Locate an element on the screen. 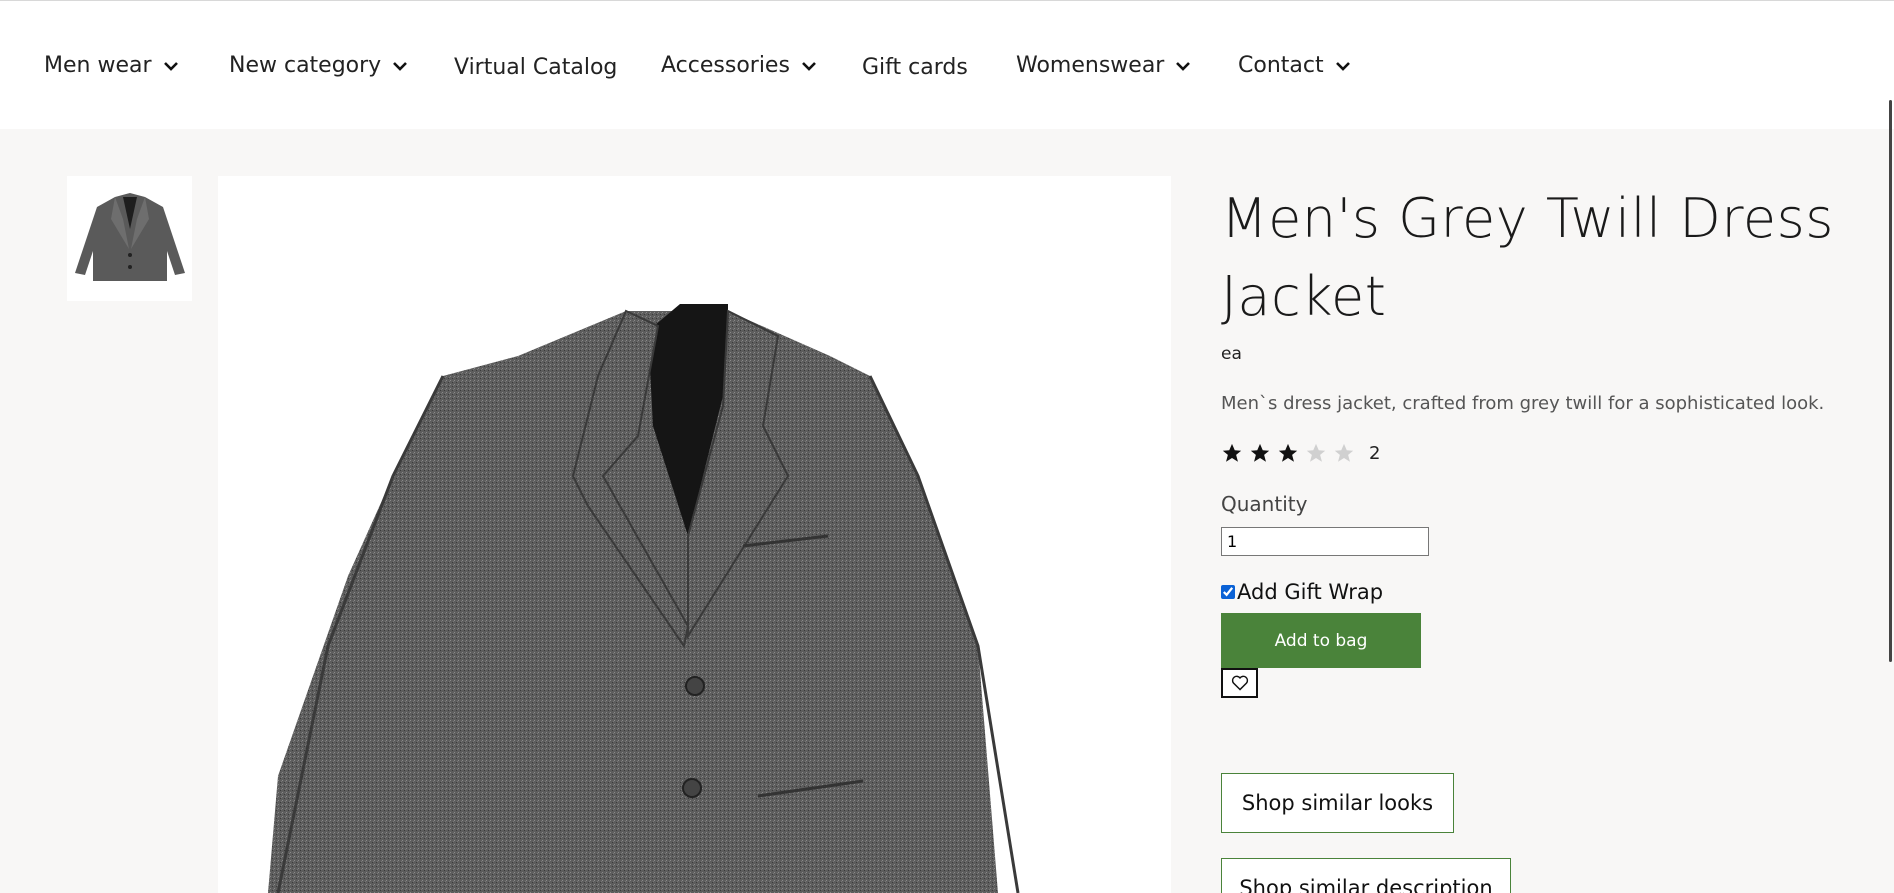  rating-count: 2 is located at coordinates (1375, 453).